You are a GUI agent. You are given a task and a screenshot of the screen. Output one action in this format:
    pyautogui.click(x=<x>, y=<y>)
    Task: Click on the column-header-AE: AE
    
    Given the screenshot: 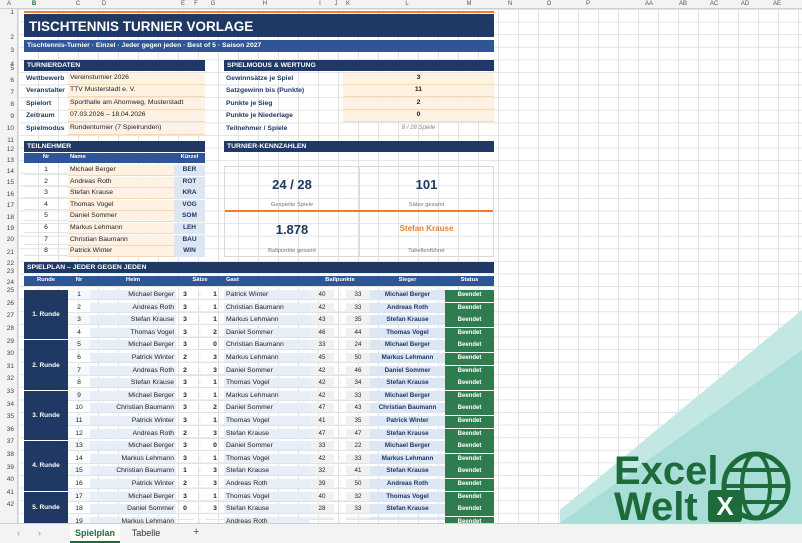 What is the action you would take?
    pyautogui.click(x=777, y=4)
    